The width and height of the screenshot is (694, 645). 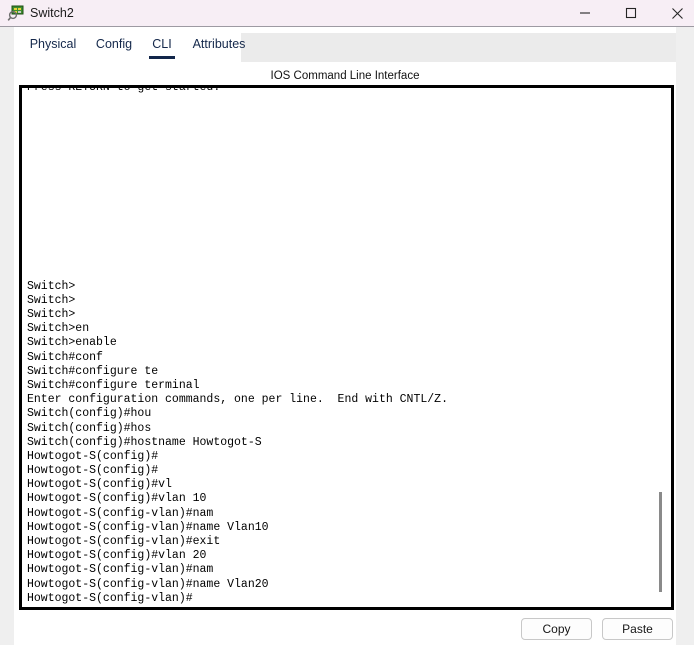 I want to click on window-title: Switch2, so click(x=52, y=13).